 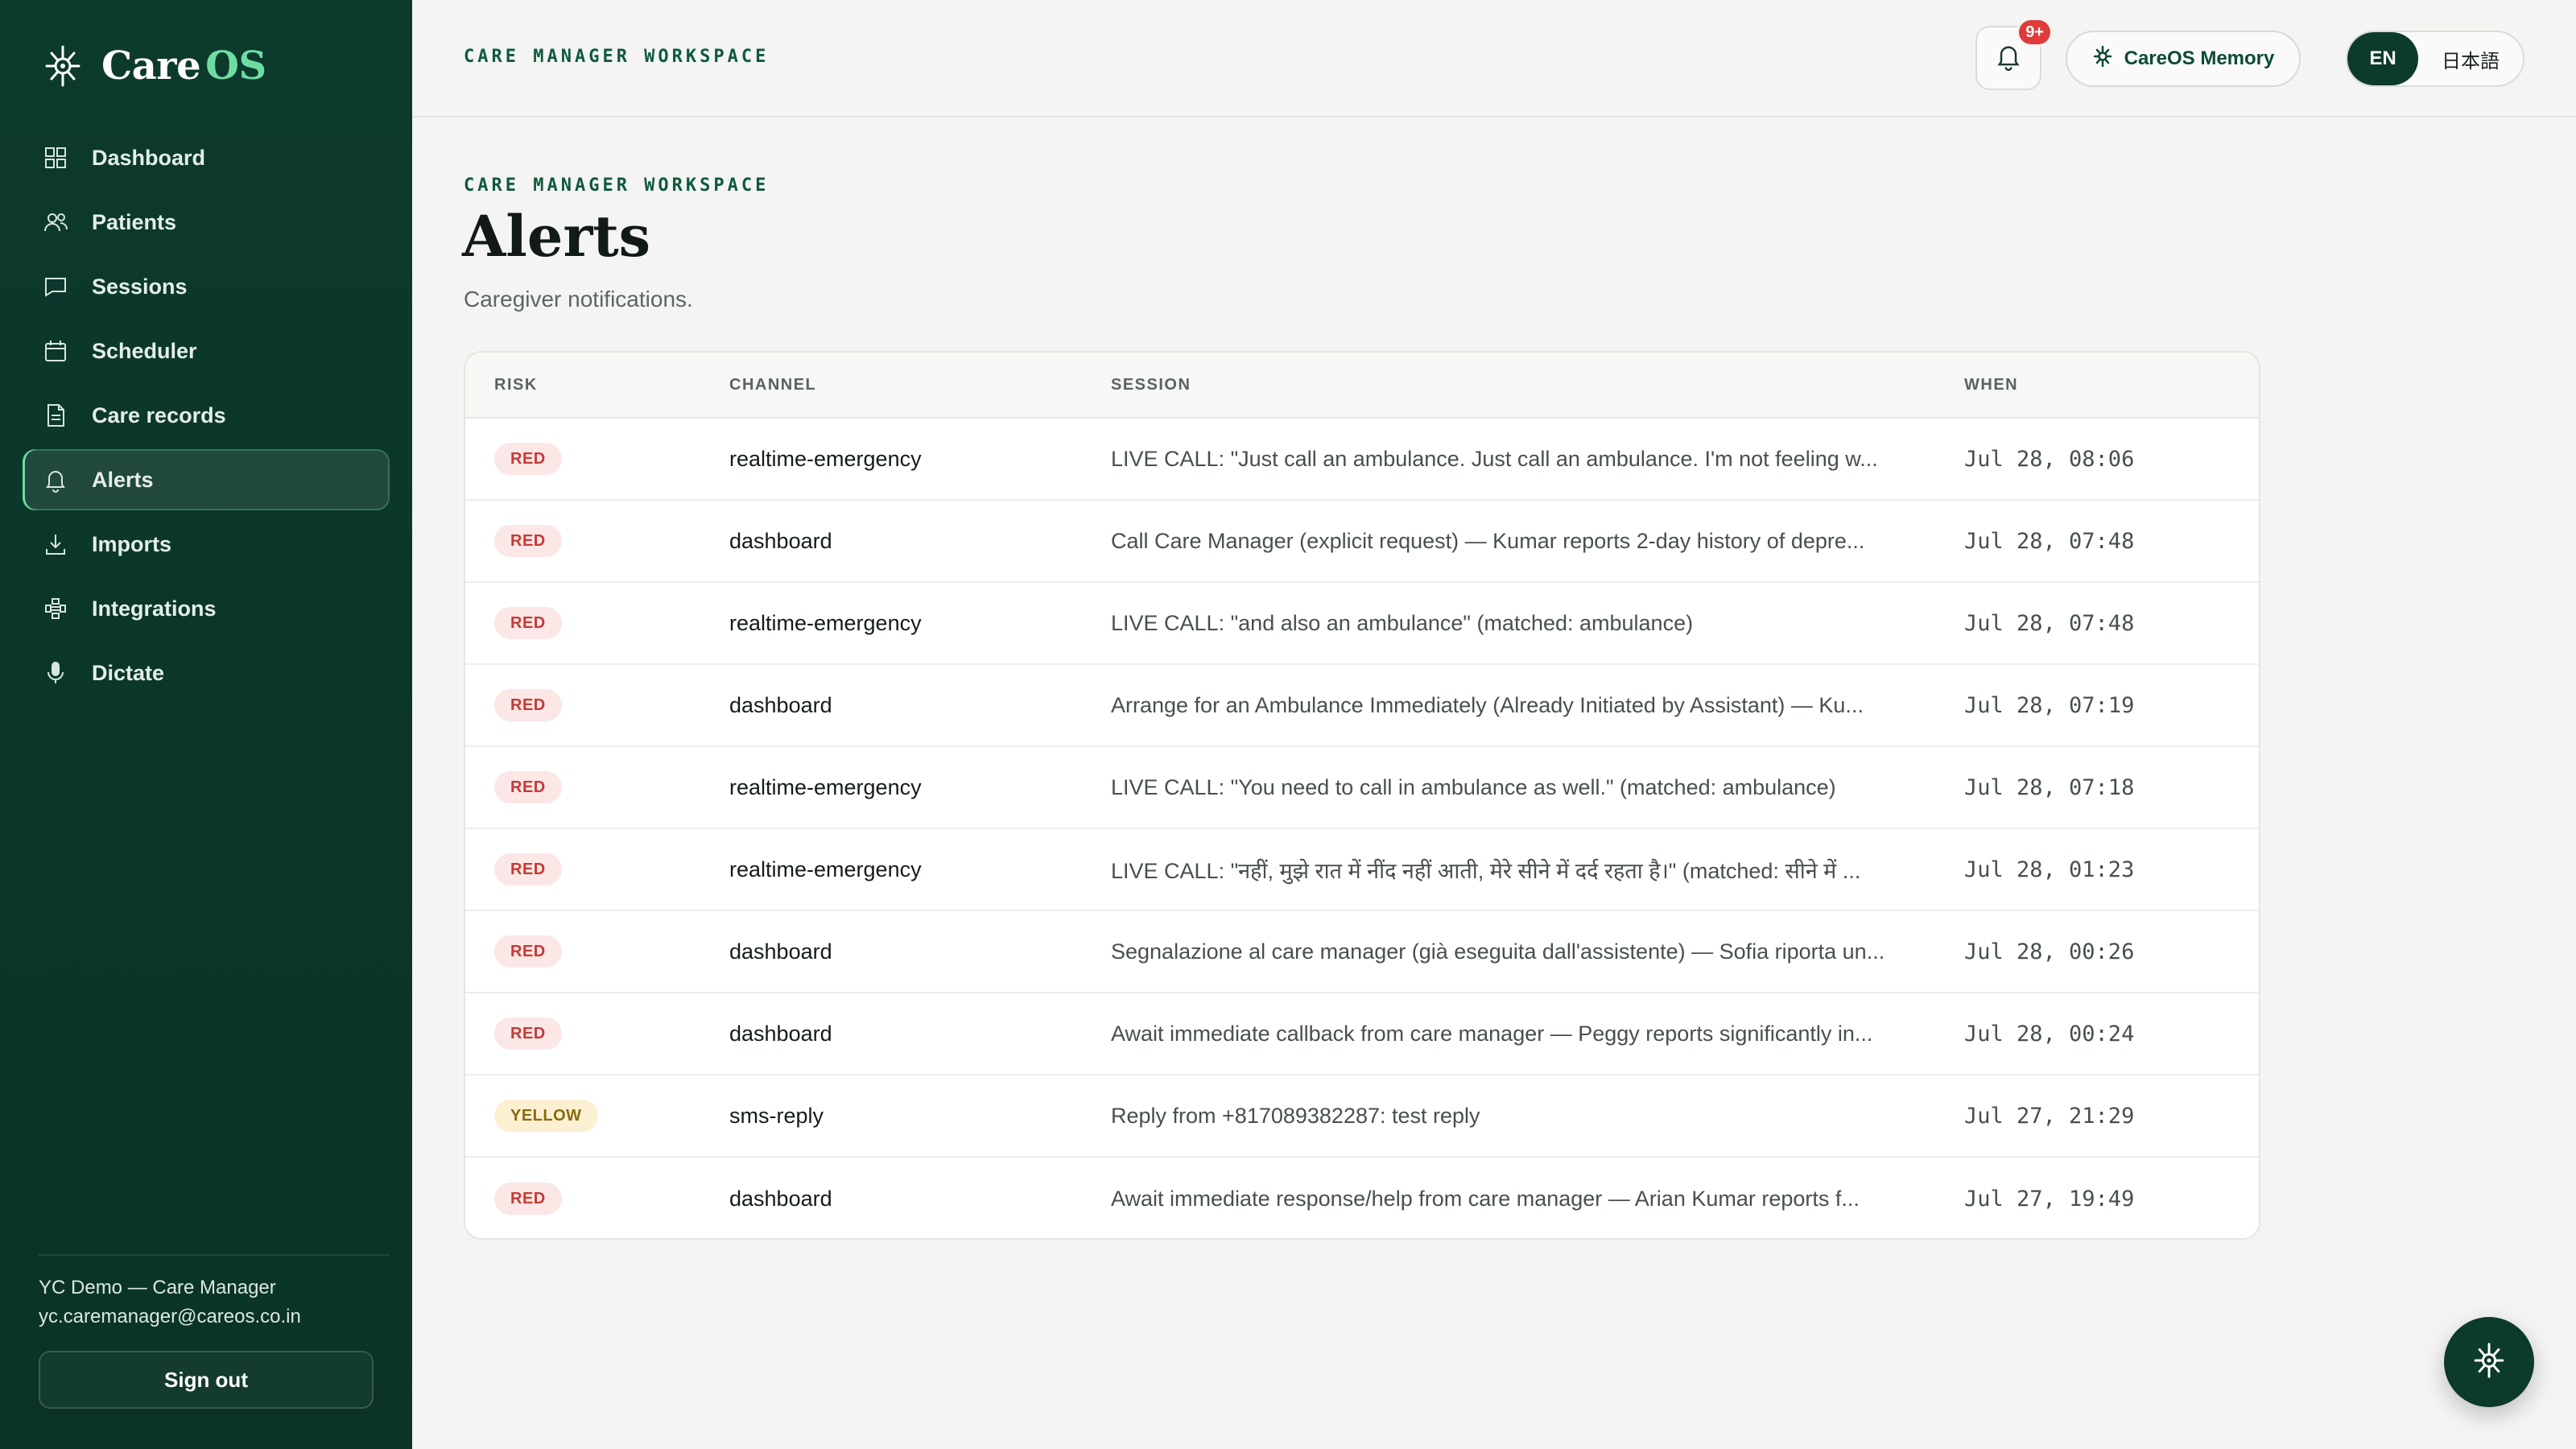 I want to click on users-icon, so click(x=55, y=222).